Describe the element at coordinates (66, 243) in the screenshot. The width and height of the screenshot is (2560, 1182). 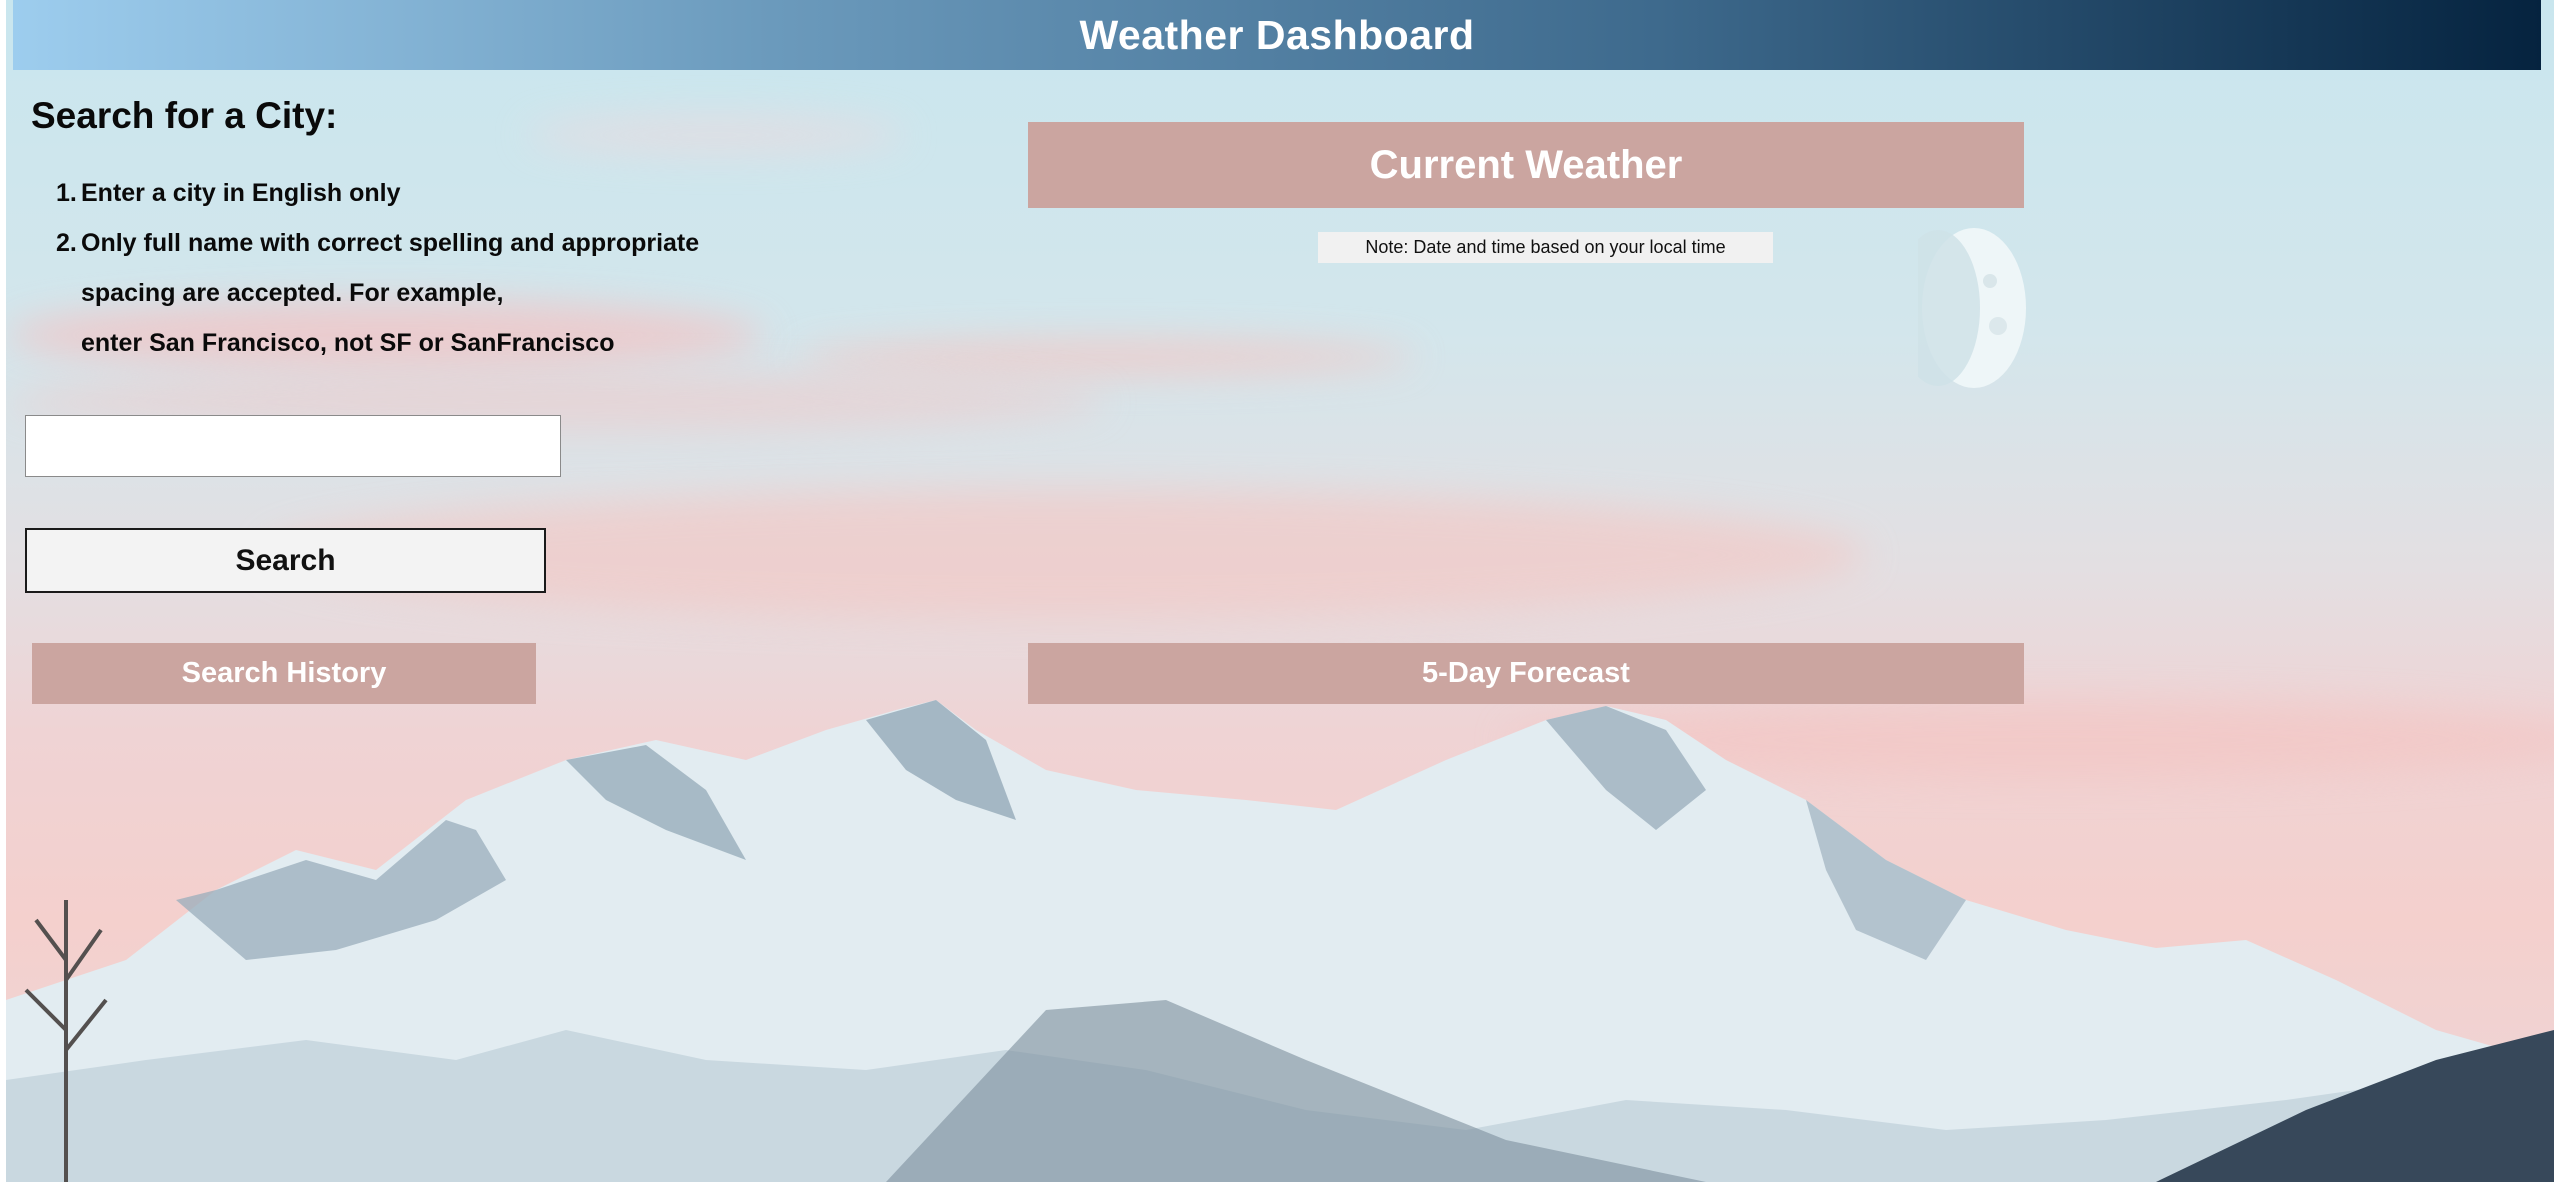
I see `instruction-number: 2.` at that location.